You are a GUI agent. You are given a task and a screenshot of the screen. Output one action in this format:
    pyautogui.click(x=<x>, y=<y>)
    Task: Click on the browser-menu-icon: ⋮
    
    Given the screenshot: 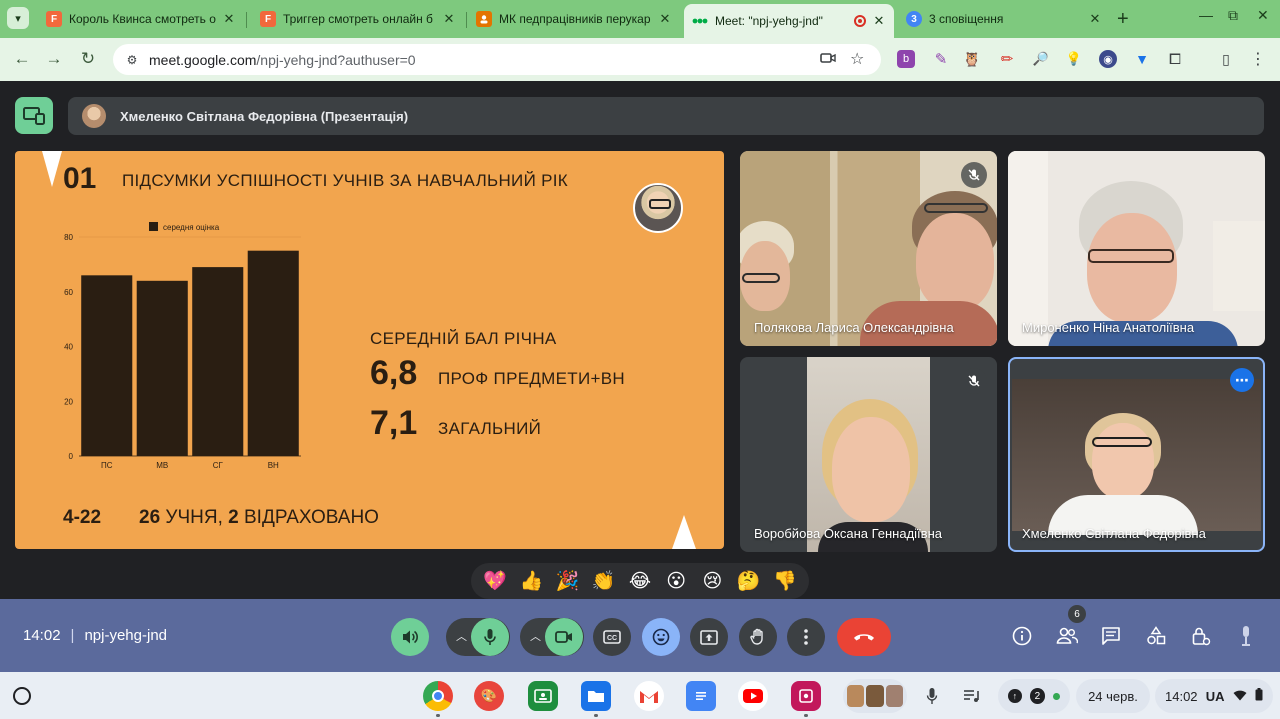 What is the action you would take?
    pyautogui.click(x=1258, y=59)
    